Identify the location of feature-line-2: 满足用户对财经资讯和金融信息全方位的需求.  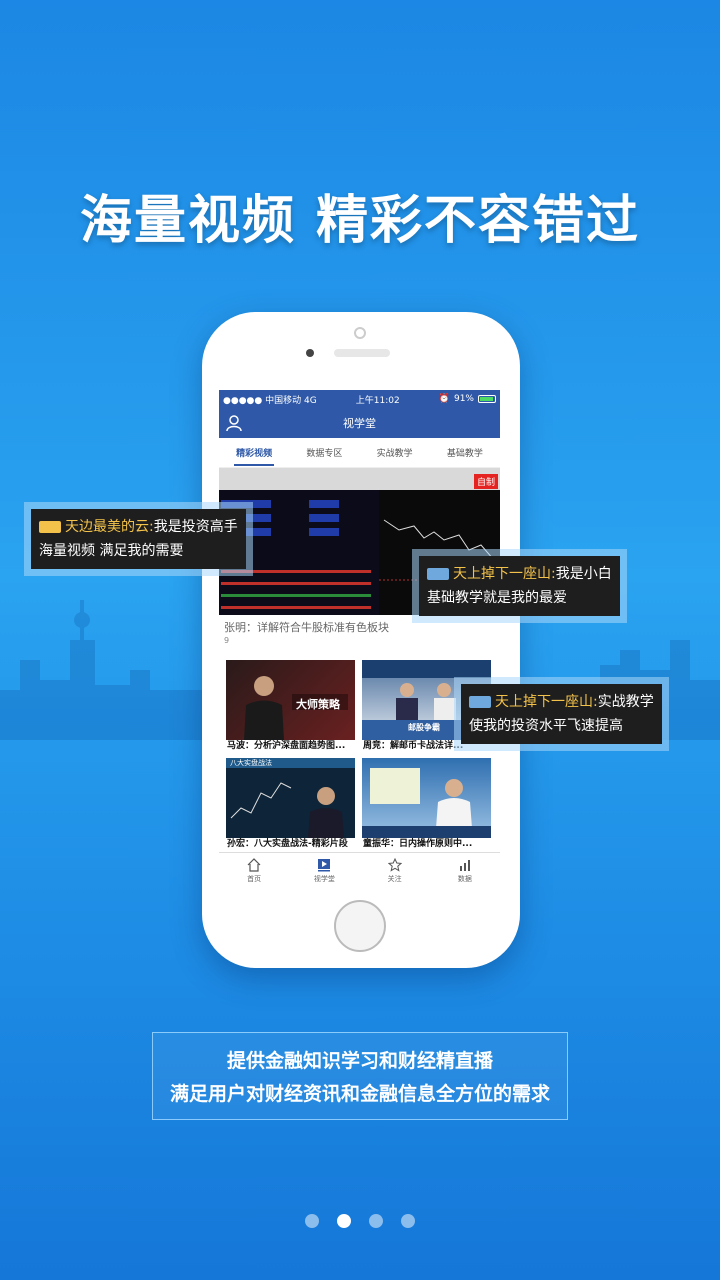
(359, 1094).